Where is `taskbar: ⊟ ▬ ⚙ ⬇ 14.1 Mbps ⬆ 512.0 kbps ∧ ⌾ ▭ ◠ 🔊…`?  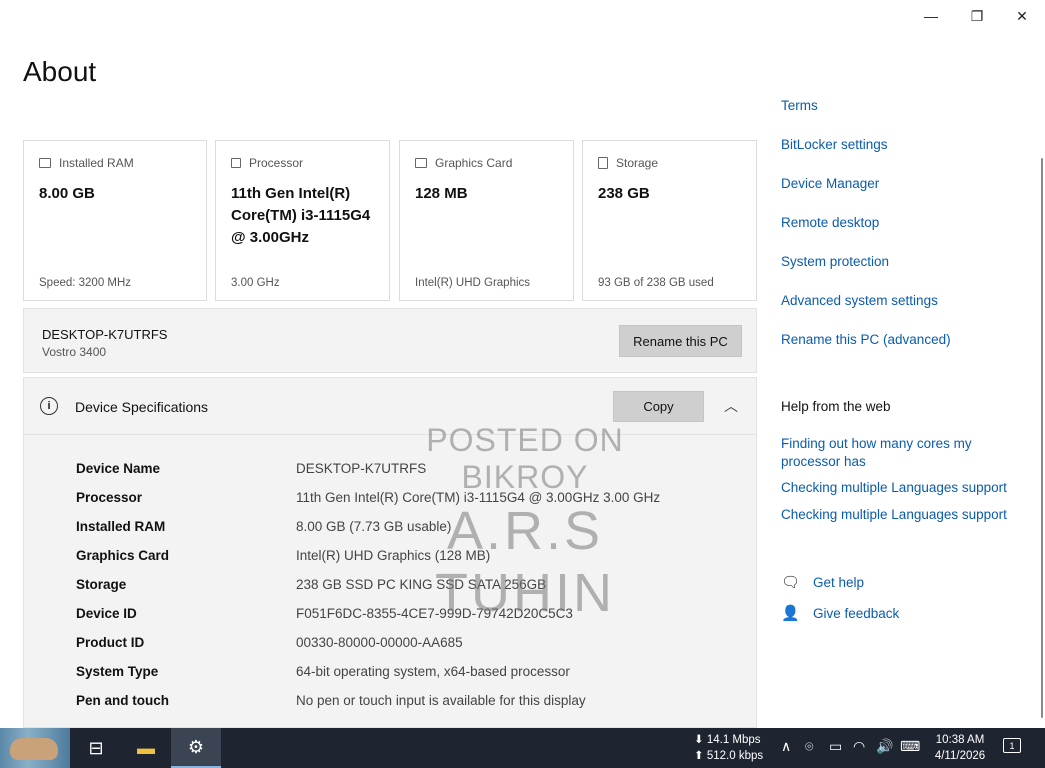 taskbar: ⊟ ▬ ⚙ ⬇ 14.1 Mbps ⬆ 512.0 kbps ∧ ⌾ ▭ ◠ 🔊… is located at coordinates (522, 748).